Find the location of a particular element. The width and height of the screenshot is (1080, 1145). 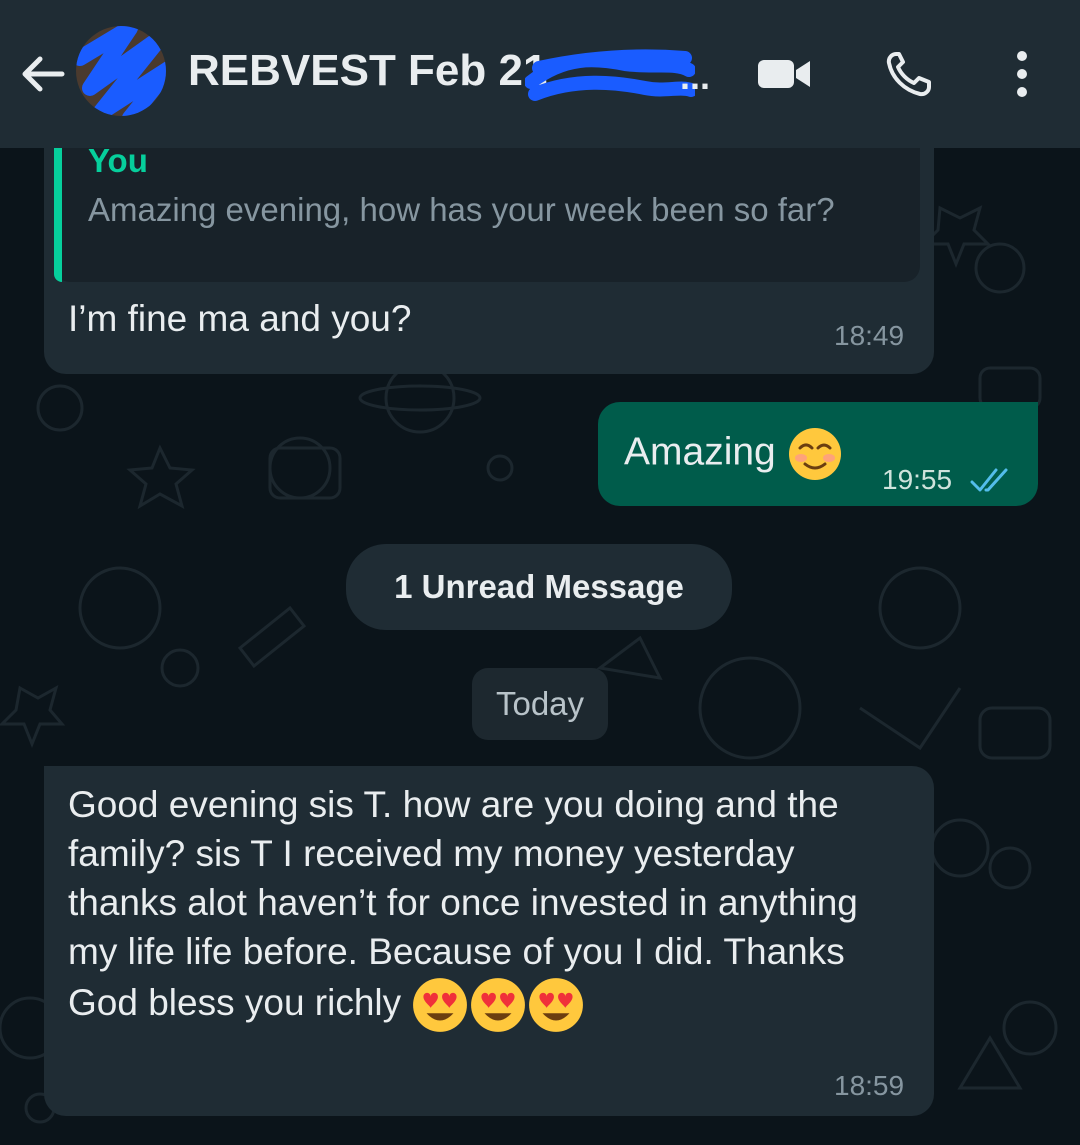

message-text: Amazing is located at coordinates (733, 454).